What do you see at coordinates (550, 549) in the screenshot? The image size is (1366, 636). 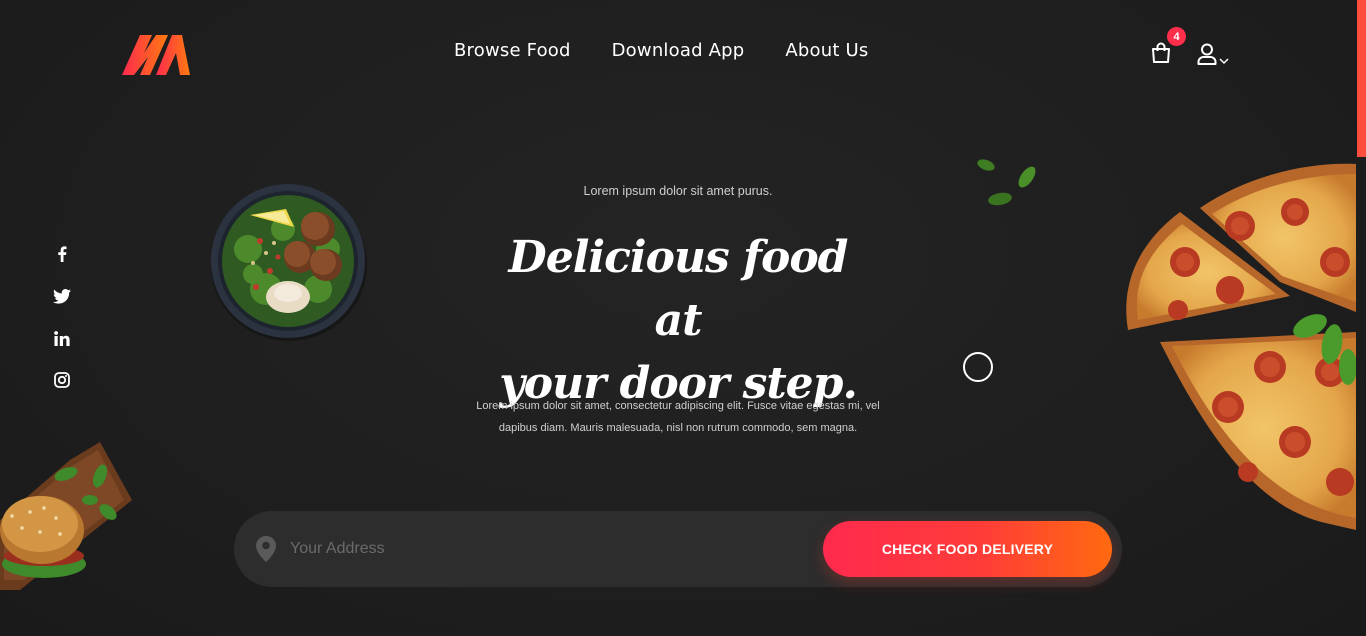 I see `address-input` at bounding box center [550, 549].